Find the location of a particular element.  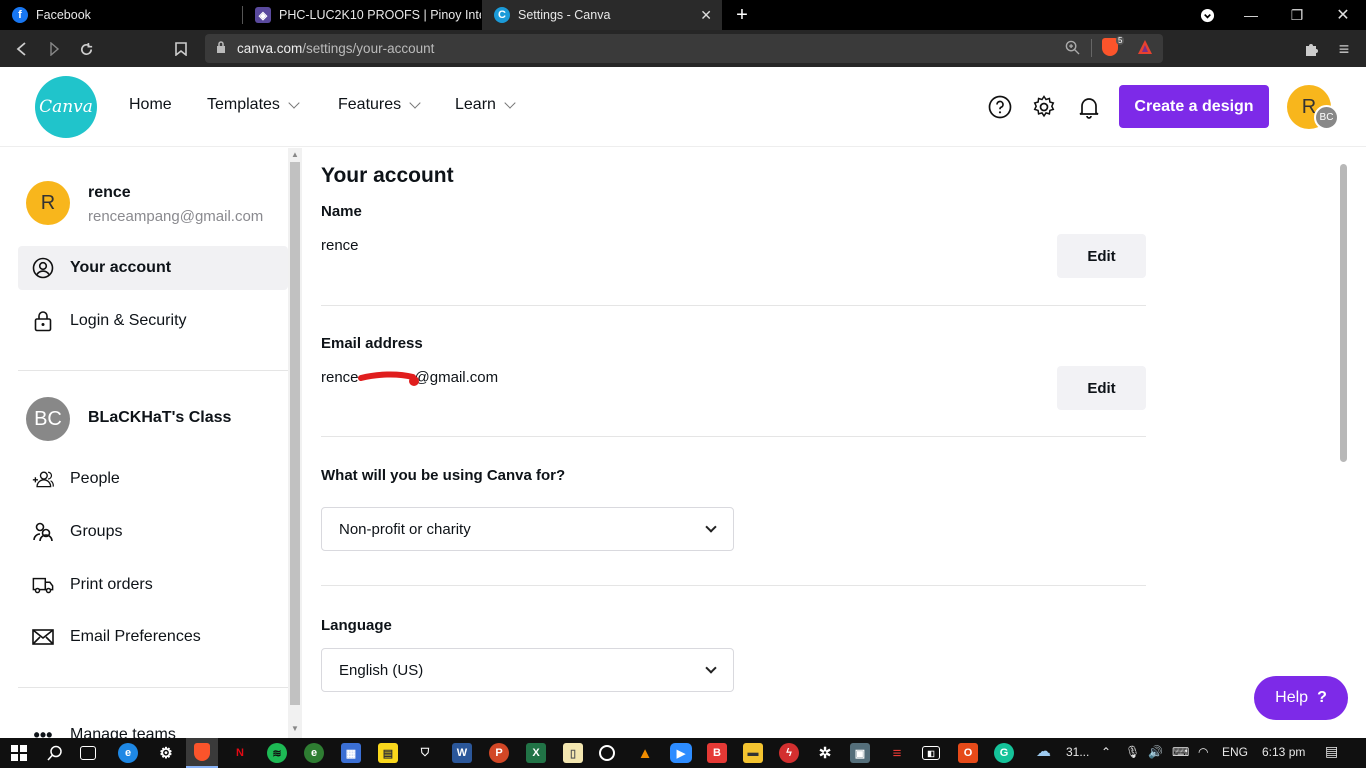

brave-taskbar-icon is located at coordinates (202, 753).